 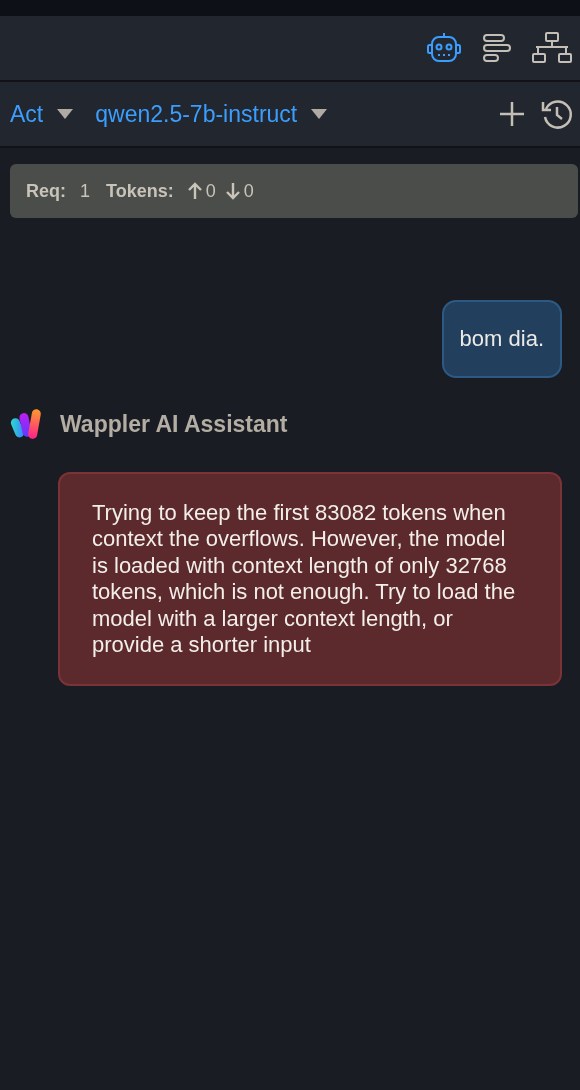 I want to click on sitemap-tab, so click(x=552, y=48).